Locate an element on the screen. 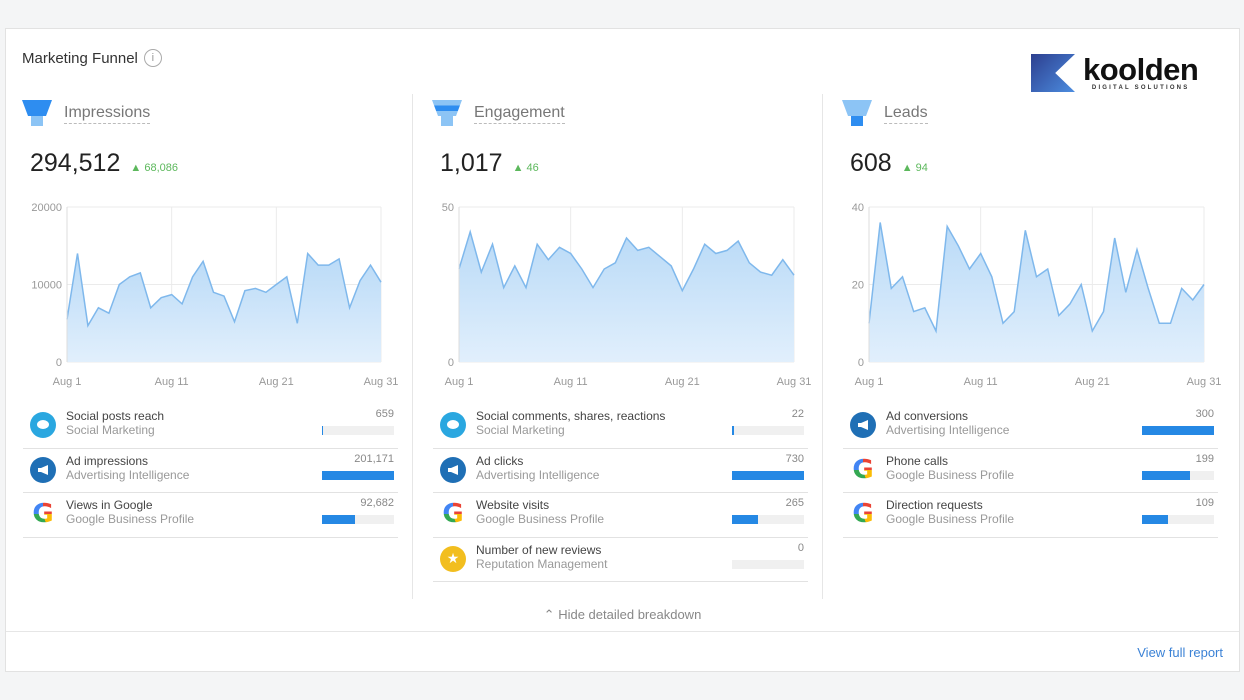 The width and height of the screenshot is (1244, 700). row-label: Ad conversions is located at coordinates (927, 416).